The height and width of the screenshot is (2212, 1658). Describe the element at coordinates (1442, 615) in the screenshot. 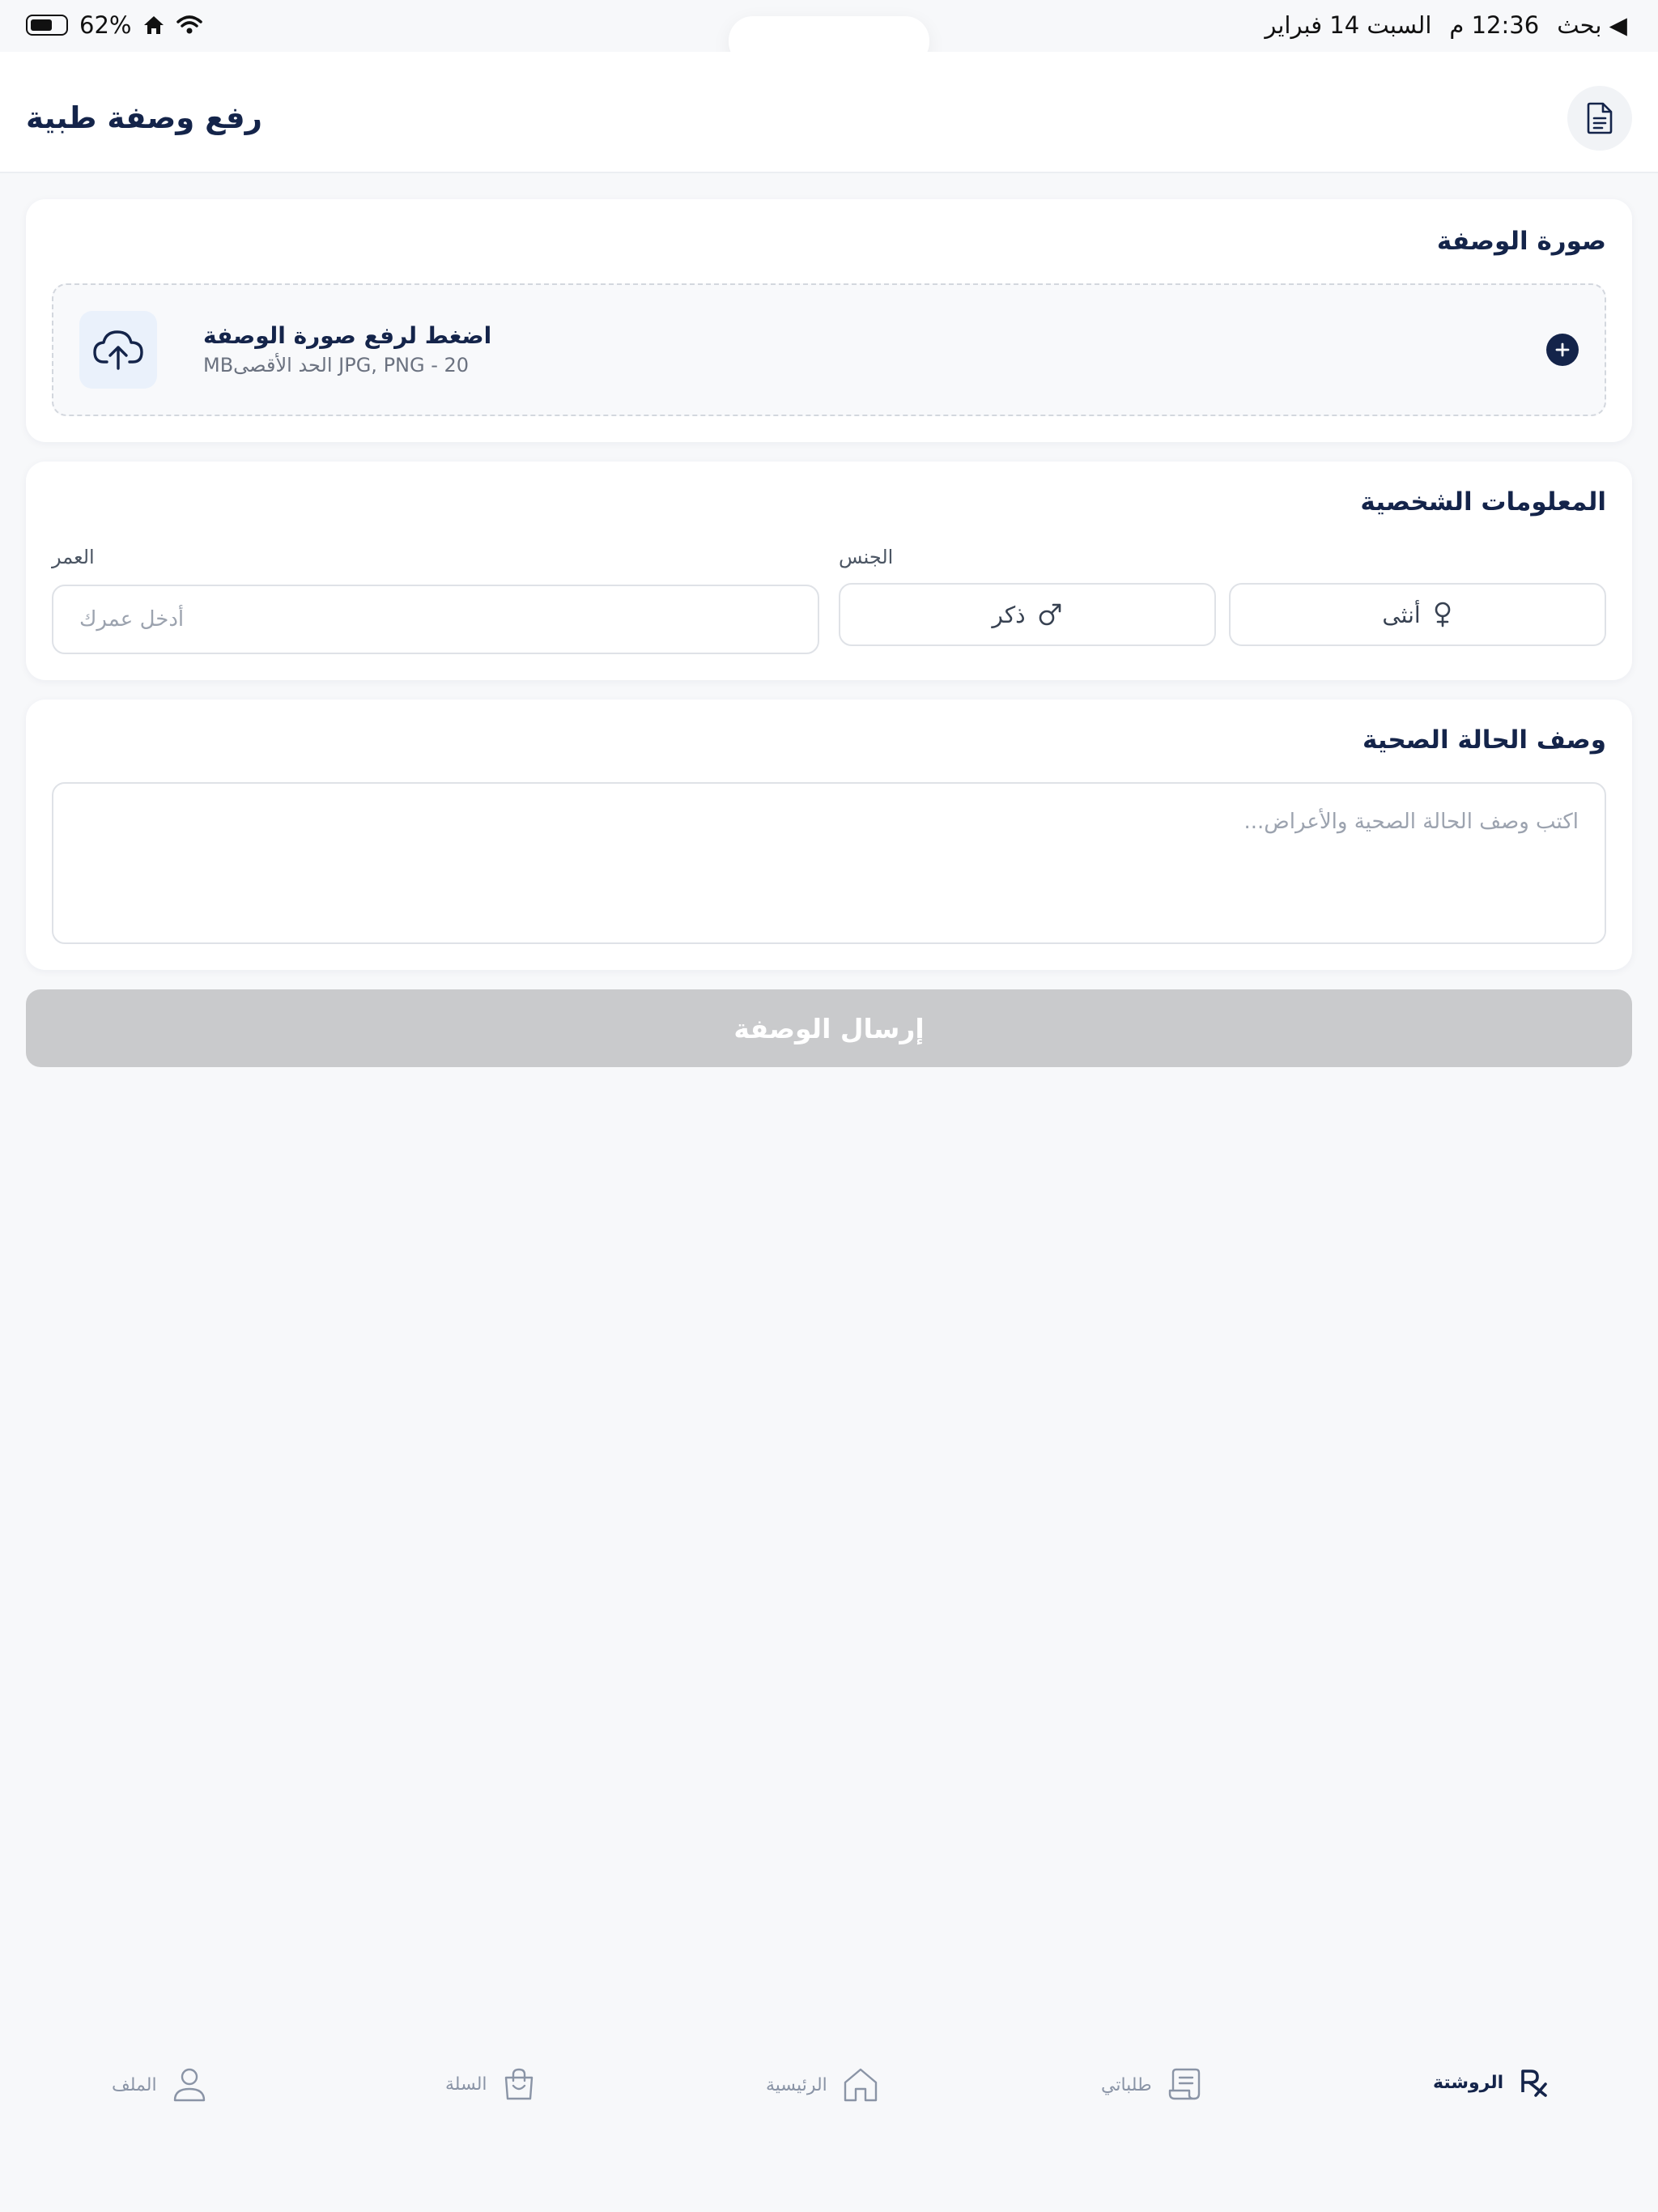

I see `female-icon` at that location.